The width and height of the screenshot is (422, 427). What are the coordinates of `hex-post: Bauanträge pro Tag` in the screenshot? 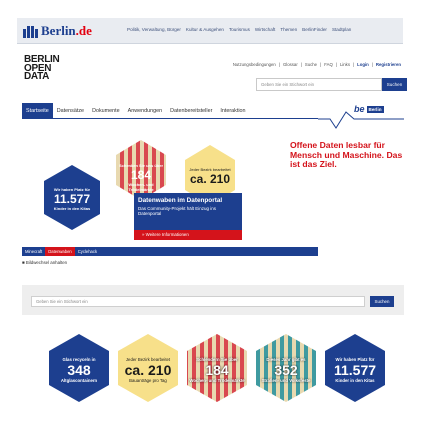 It's located at (148, 380).